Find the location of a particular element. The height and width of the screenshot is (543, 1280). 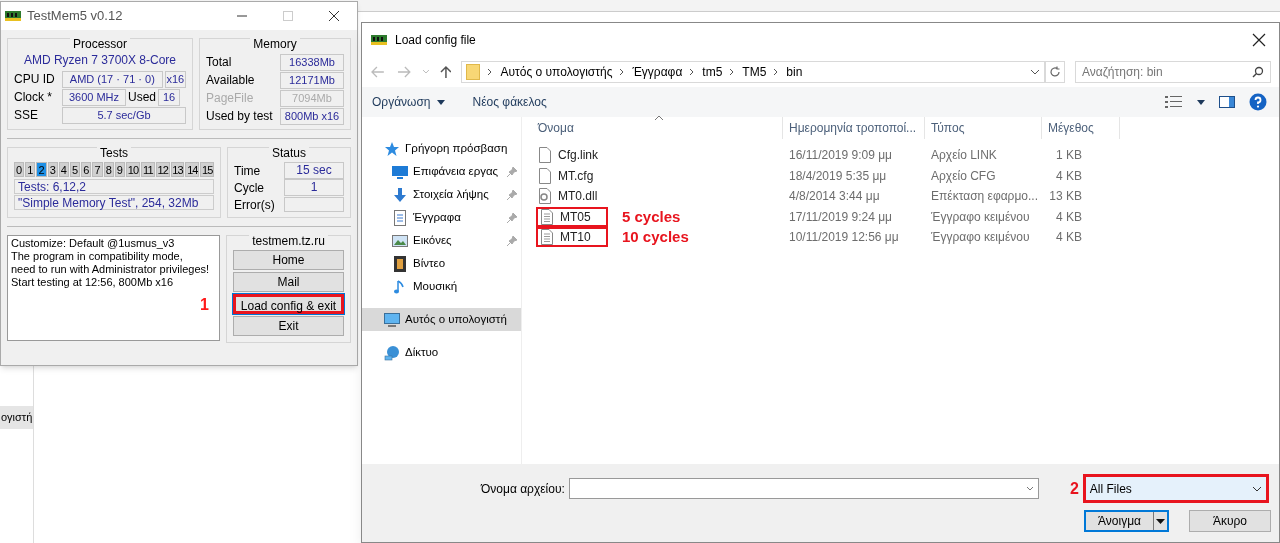

sort-chevron-icon is located at coordinates (659, 118).